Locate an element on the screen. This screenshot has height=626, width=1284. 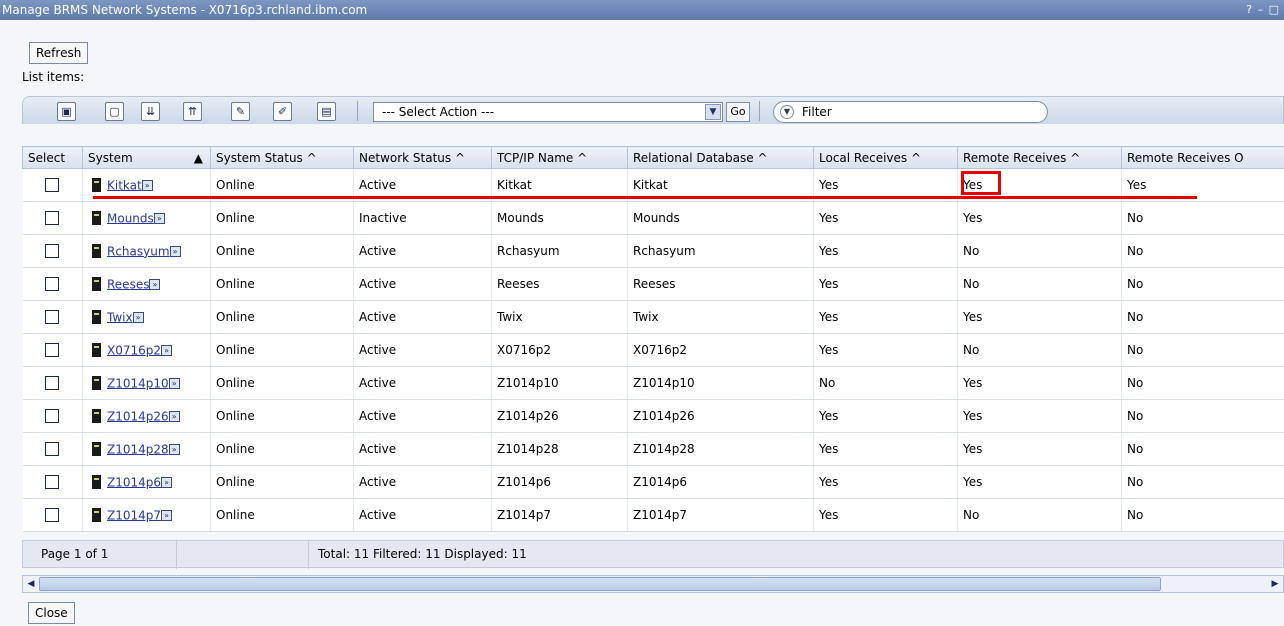
remote-receives-o-cell: No is located at coordinates (1202, 416).